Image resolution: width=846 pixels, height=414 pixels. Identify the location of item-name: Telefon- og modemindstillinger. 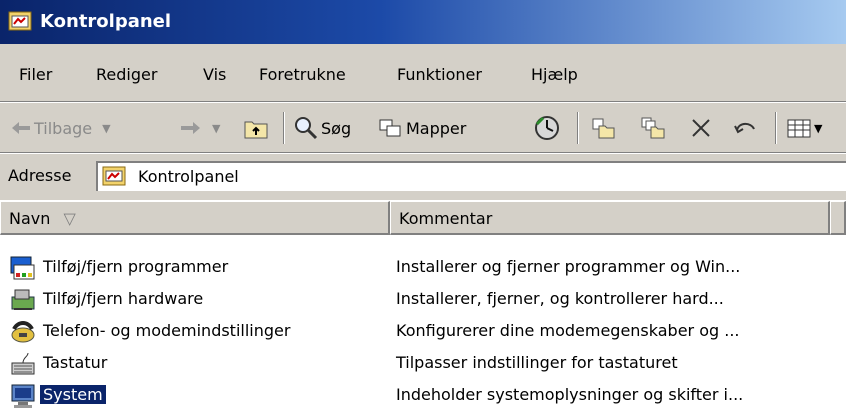
(167, 330).